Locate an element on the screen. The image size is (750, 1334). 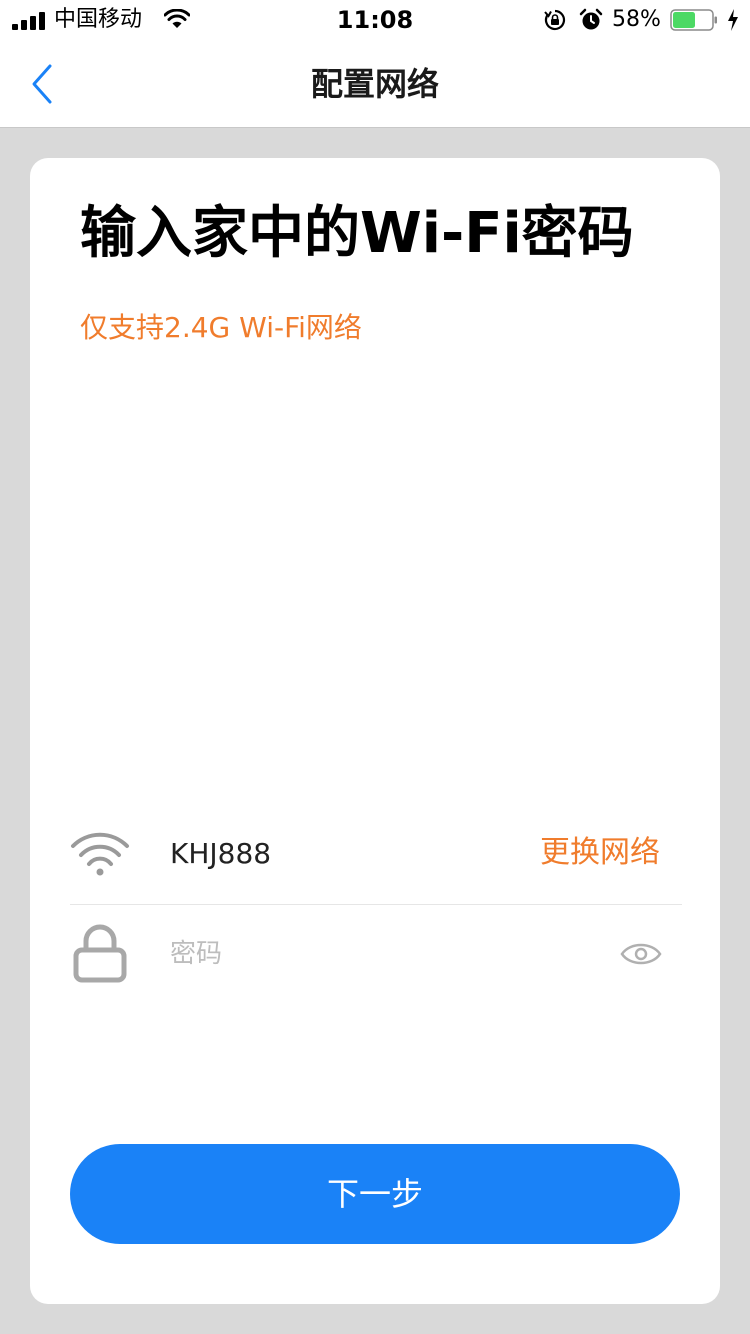
wifi-band-notice: 仅支持2.4G Wi-Fi网络 is located at coordinates (221, 327).